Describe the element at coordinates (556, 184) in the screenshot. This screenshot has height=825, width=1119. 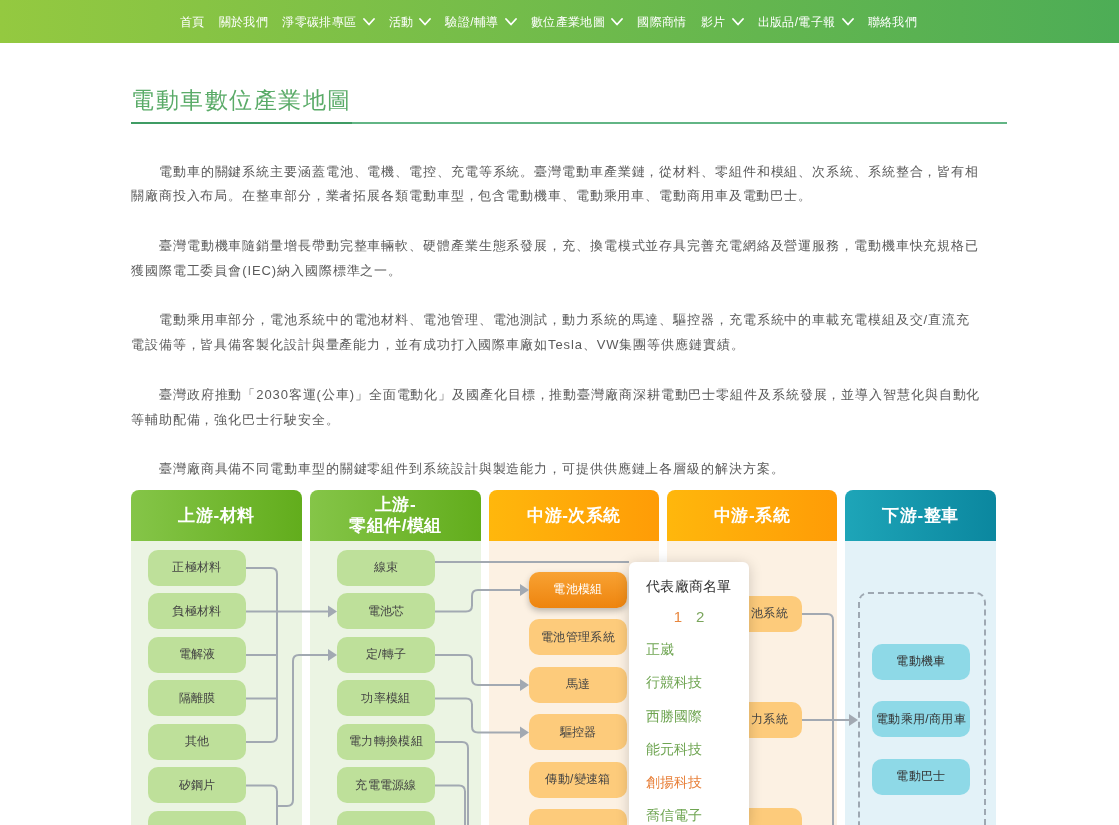
I see `paragraph: 電動車的關鍵系統主要涵蓋電池、電機、電控、充電等系統。臺灣電動車產業鏈，從材料、零組件和模組、次系統、系統整合，皆有相 關廠商投入布局。在整車部分，業者拓展各類電動車型，包含電動機車、電動乘用車、電動商用車及電動巴士。` at that location.